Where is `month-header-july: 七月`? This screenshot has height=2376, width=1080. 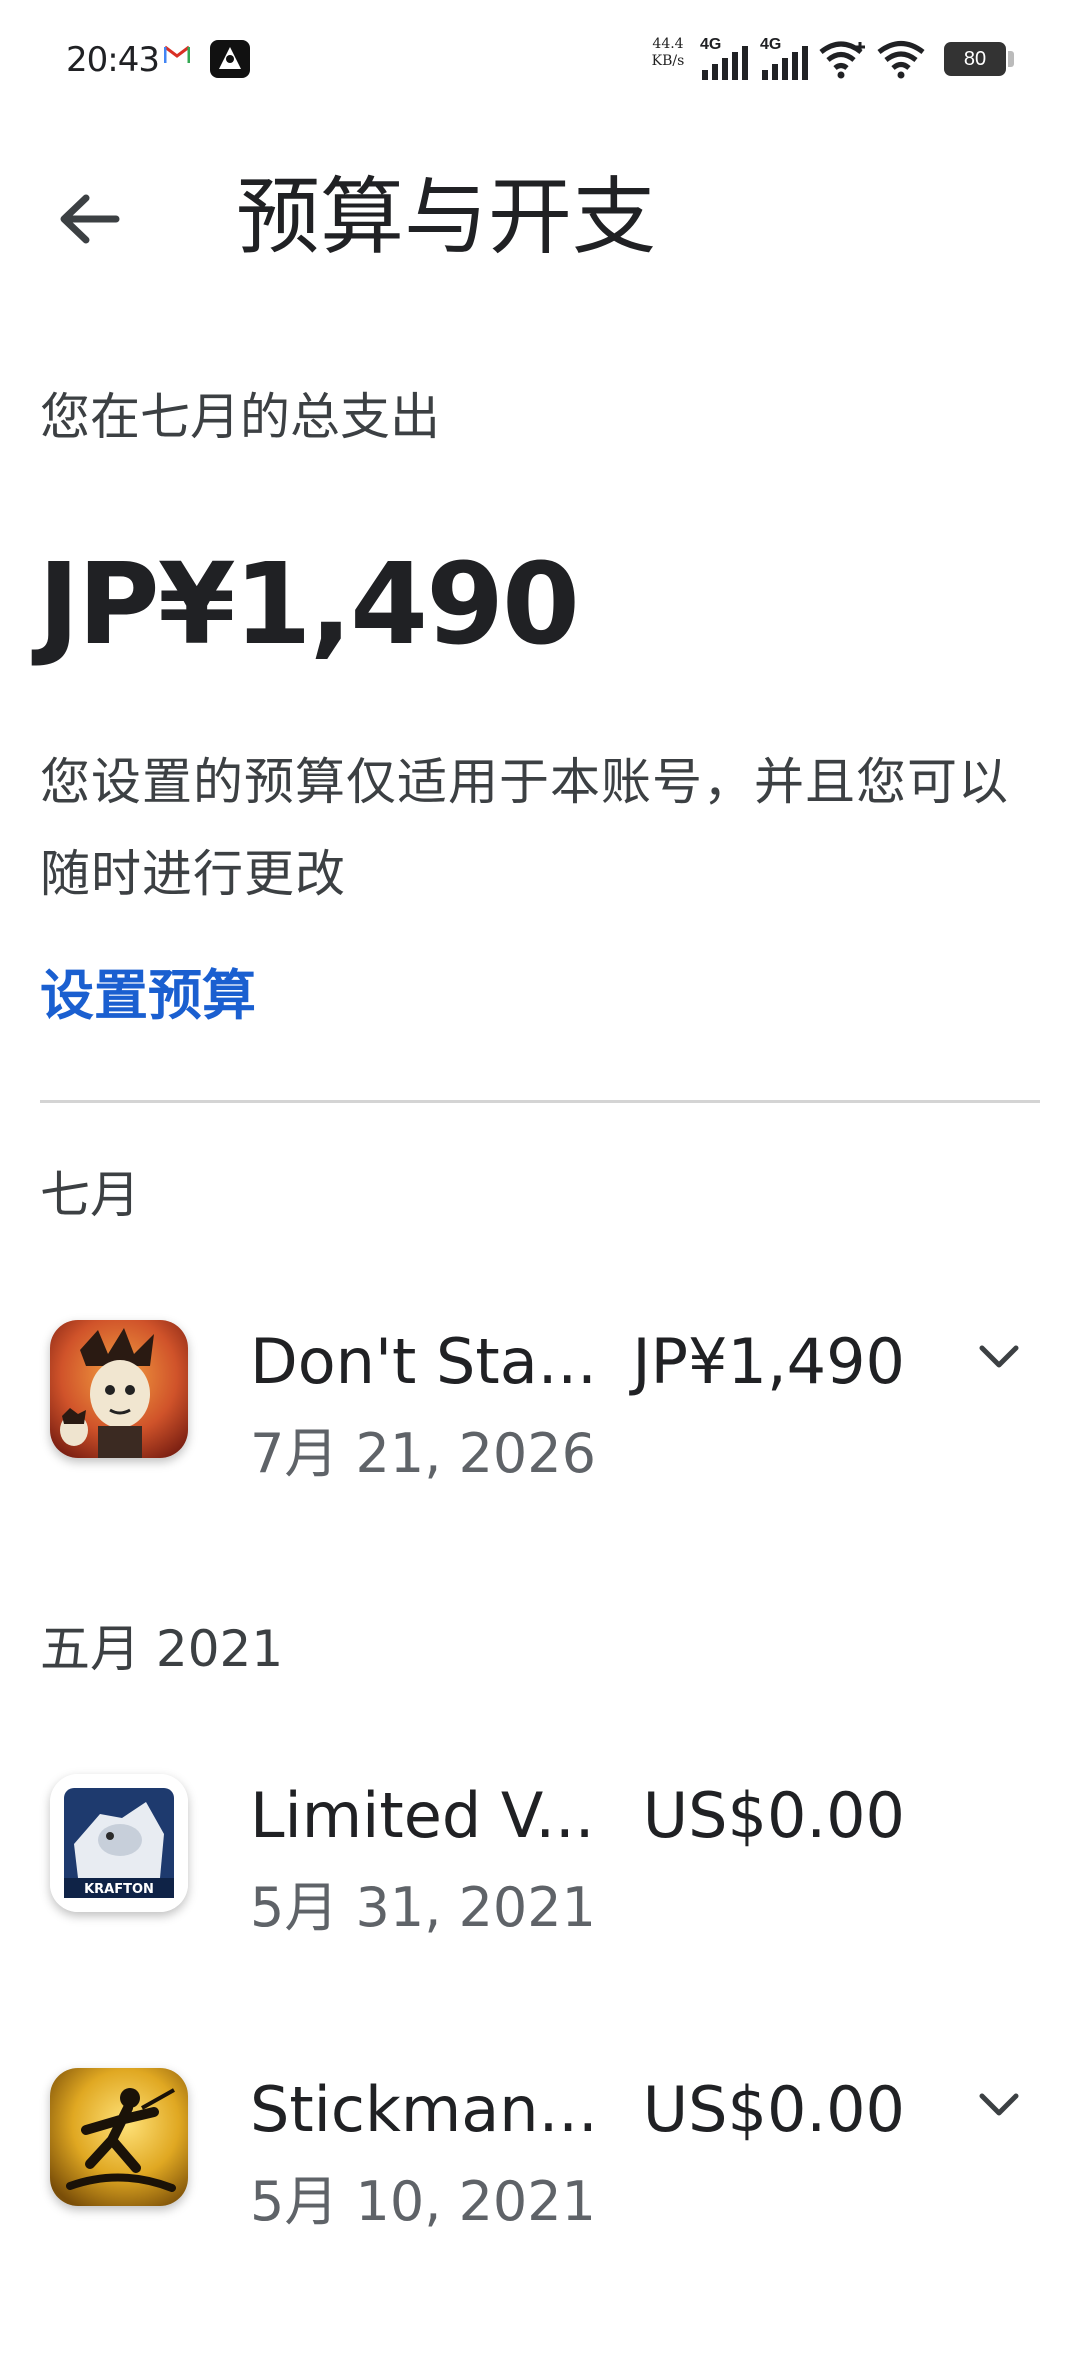 month-header-july: 七月 is located at coordinates (90, 1195).